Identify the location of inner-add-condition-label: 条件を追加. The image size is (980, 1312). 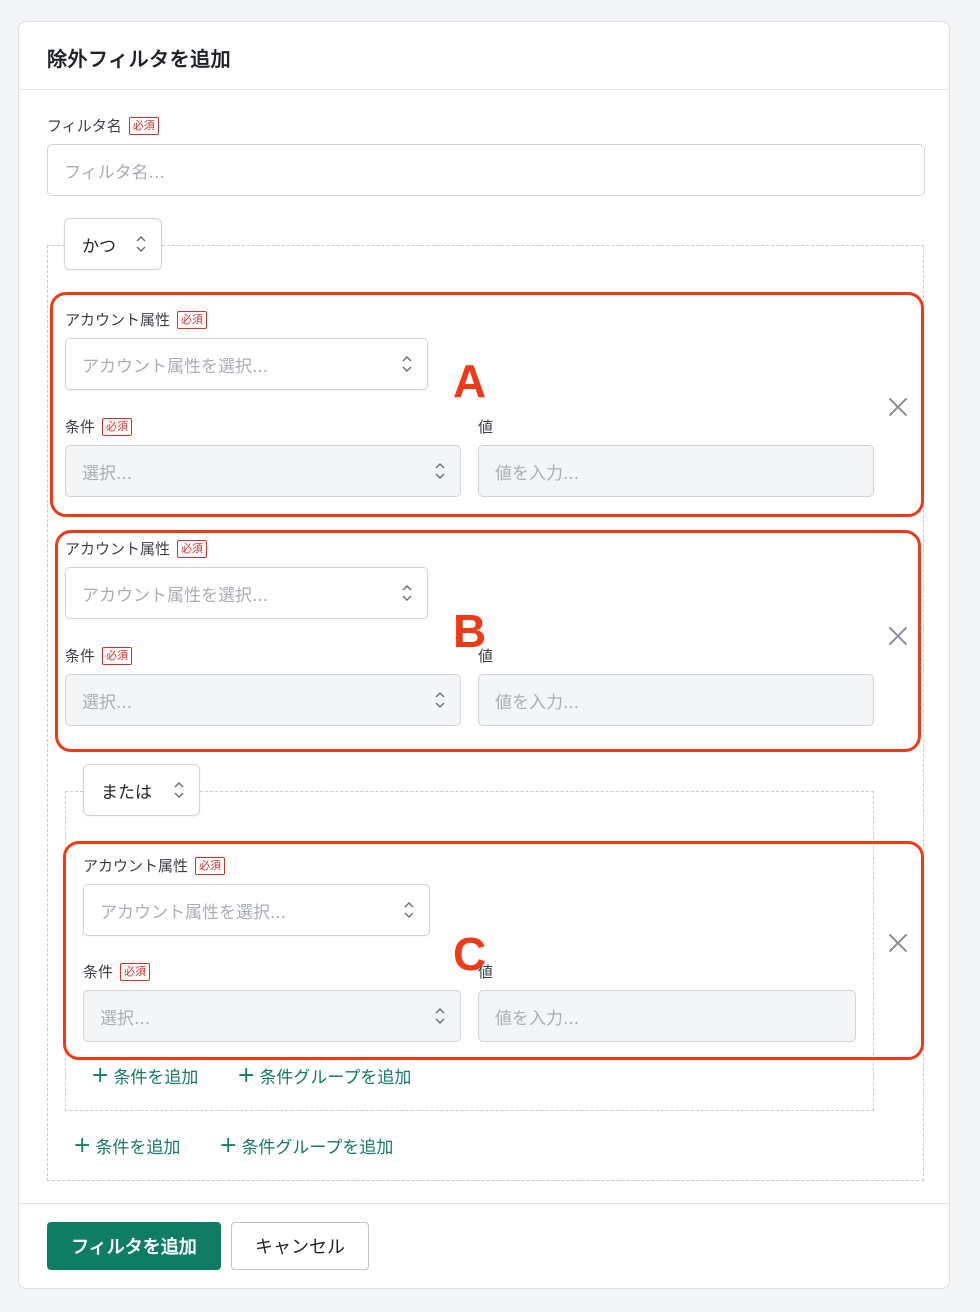
(156, 1078).